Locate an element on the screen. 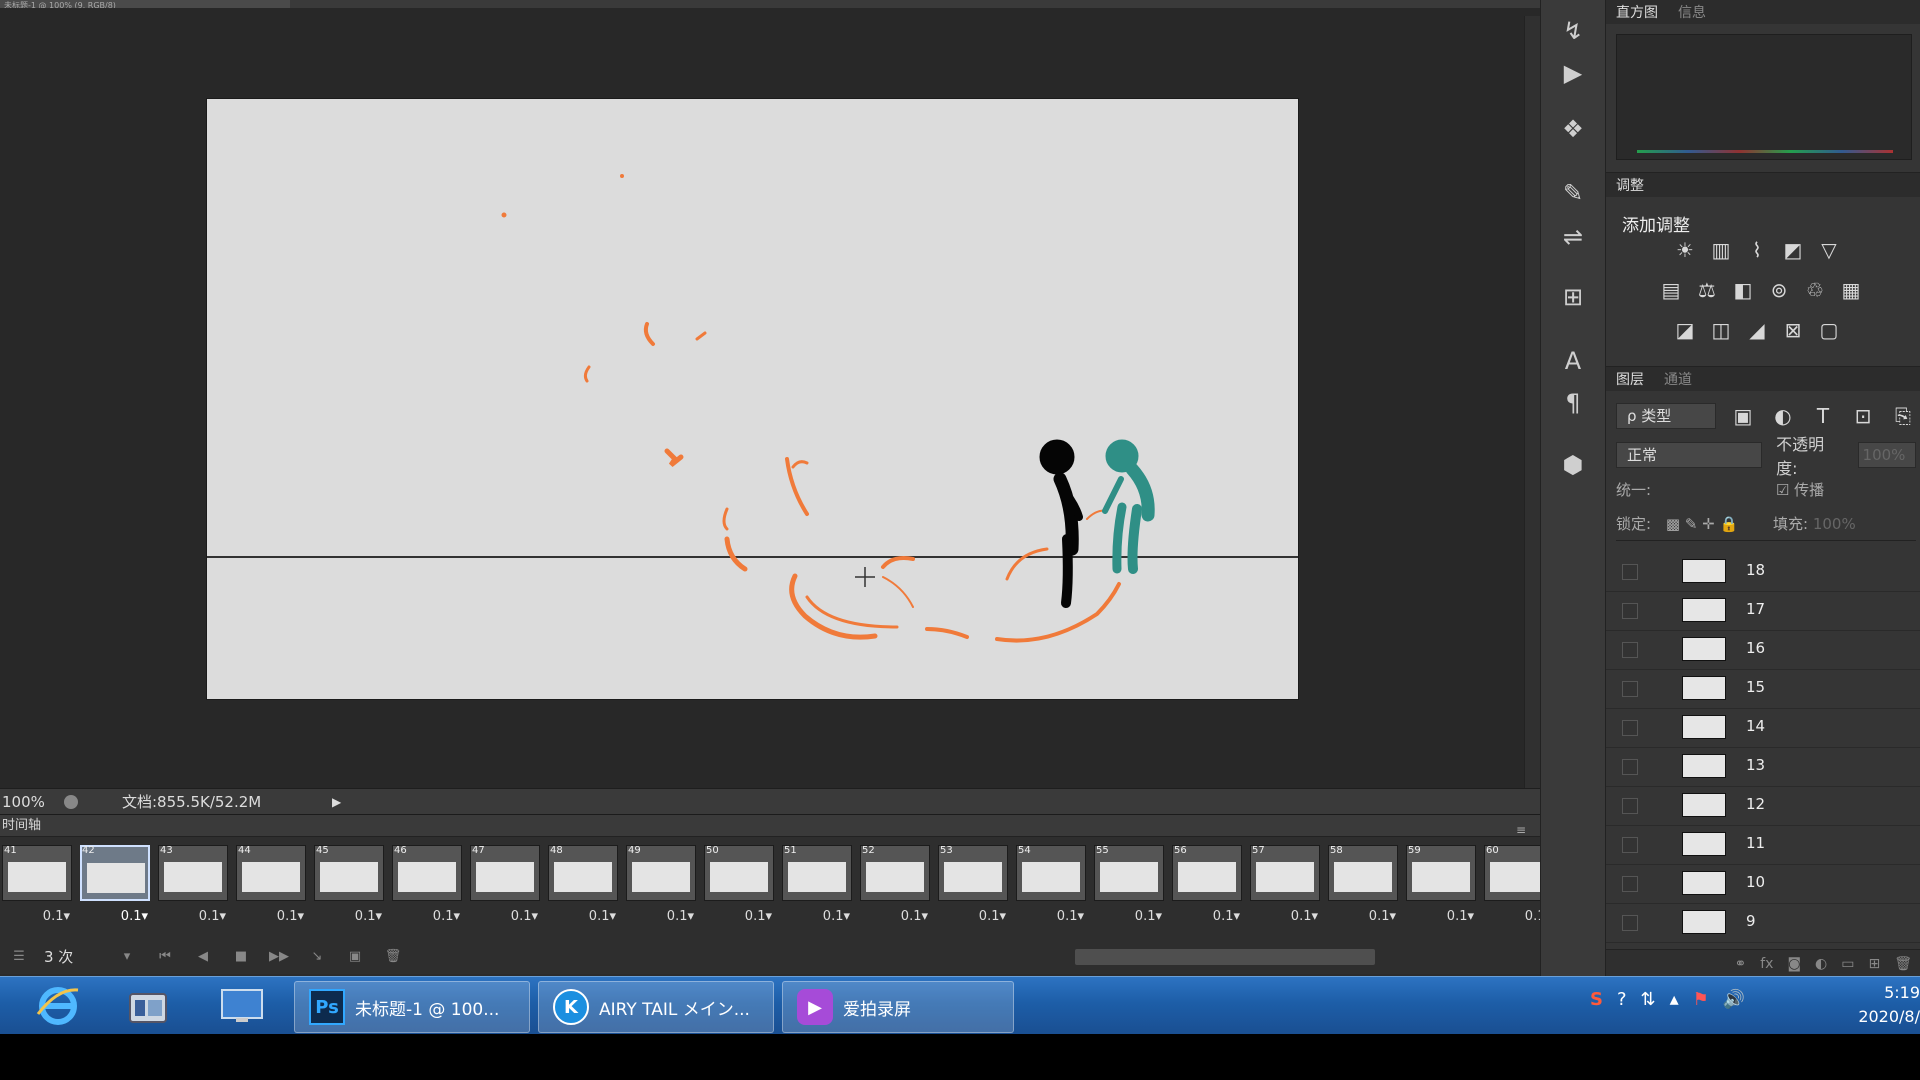 The image size is (1920, 1080). layer-row: 15 is located at coordinates (1763, 689).